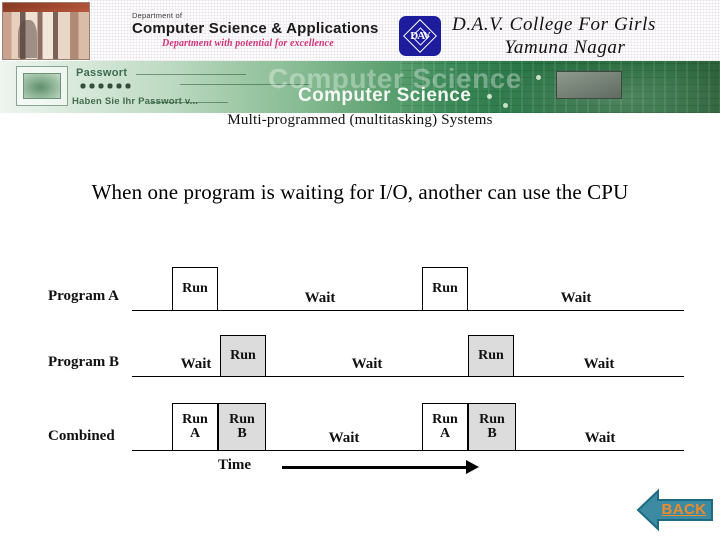  What do you see at coordinates (83, 362) in the screenshot?
I see `track-label: Program B` at bounding box center [83, 362].